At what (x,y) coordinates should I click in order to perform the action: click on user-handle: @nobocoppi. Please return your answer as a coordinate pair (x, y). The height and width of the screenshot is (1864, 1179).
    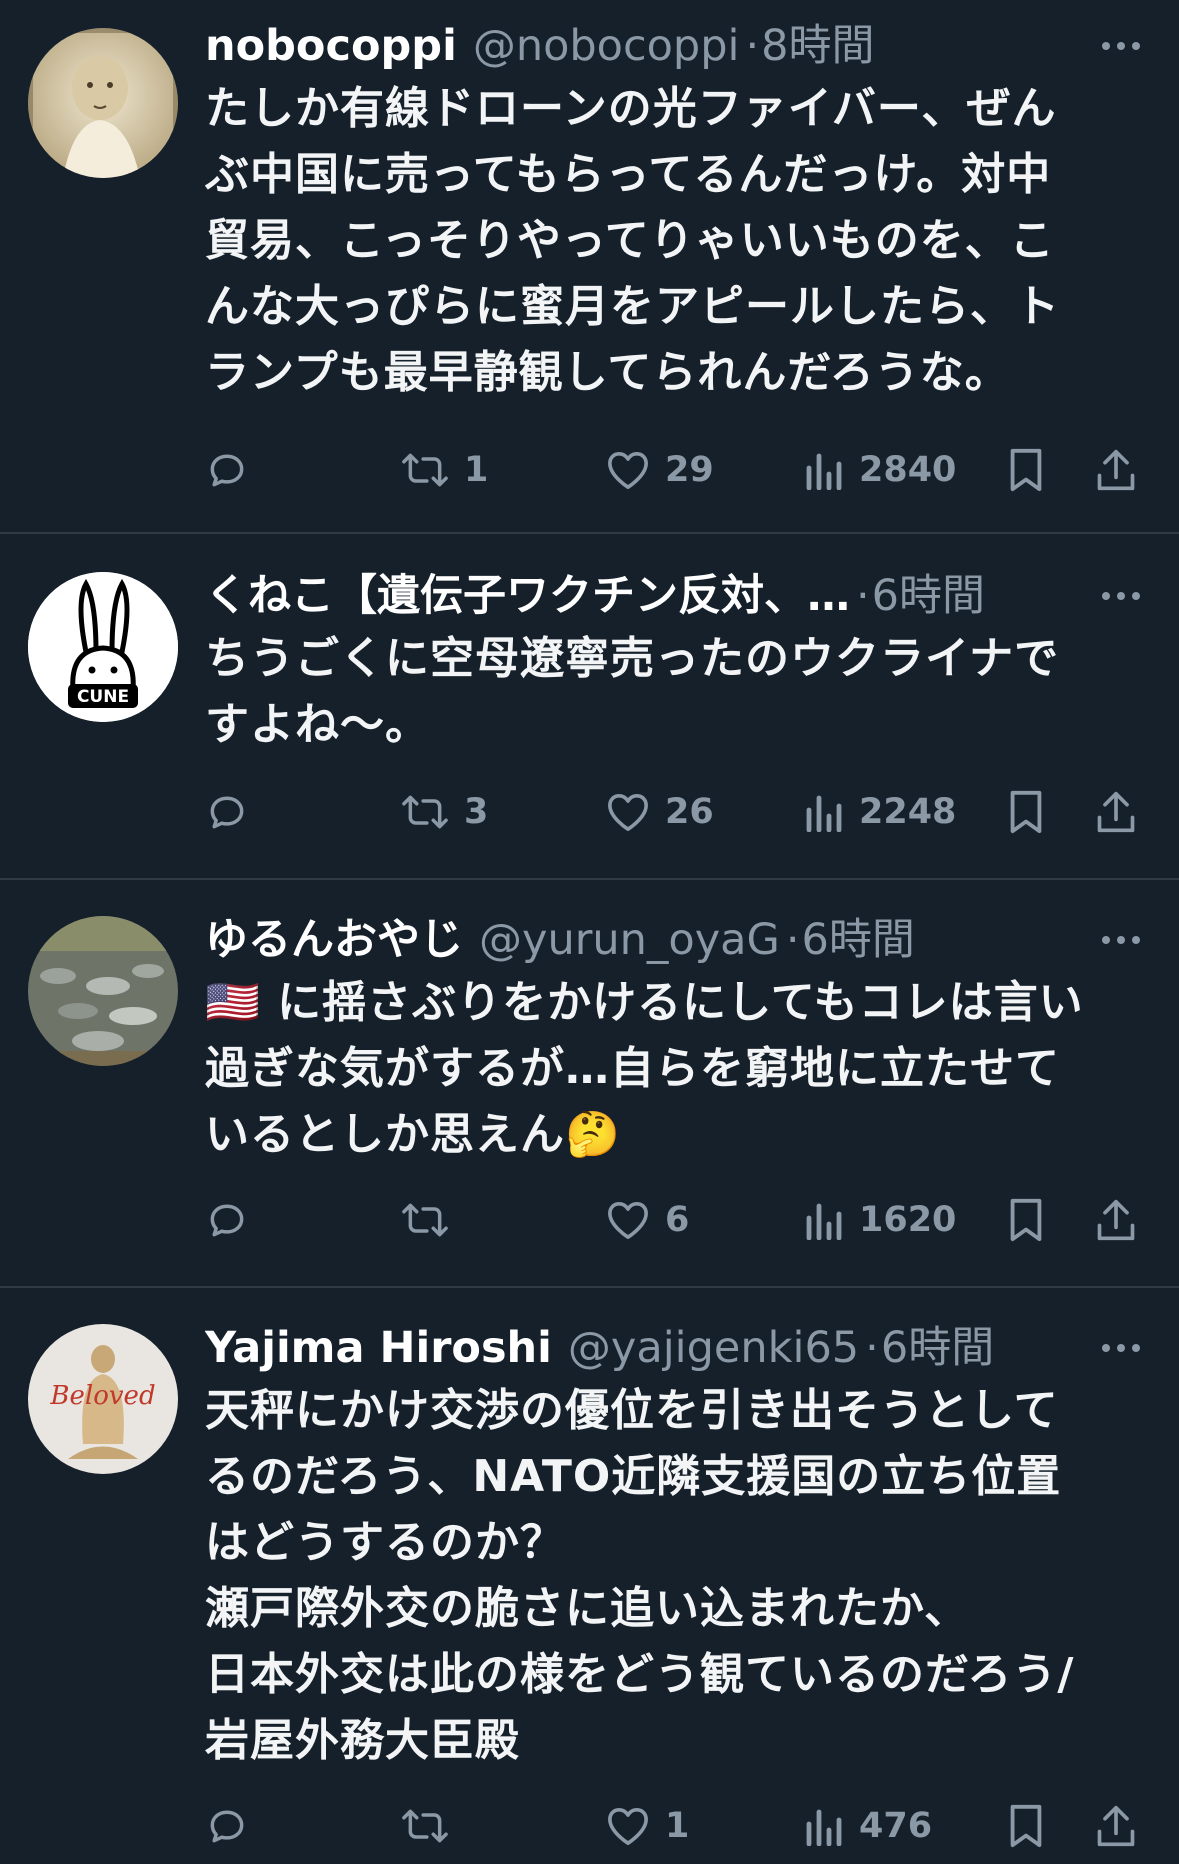
    Looking at the image, I should click on (606, 46).